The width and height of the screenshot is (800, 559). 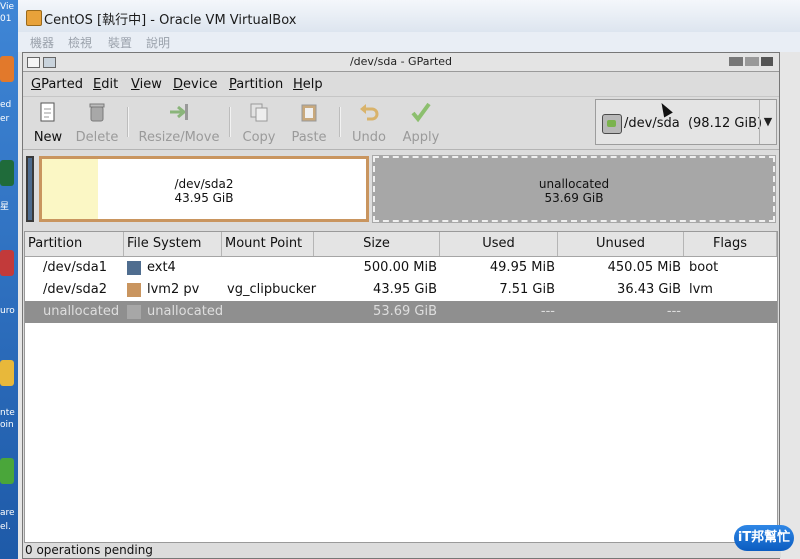 I want to click on cell-partition: unallocated, so click(x=81, y=311).